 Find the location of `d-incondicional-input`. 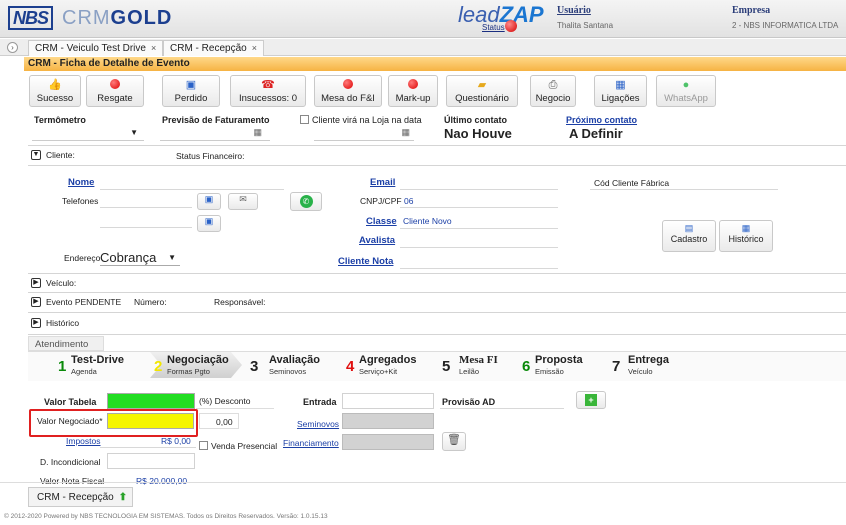

d-incondicional-input is located at coordinates (151, 461).